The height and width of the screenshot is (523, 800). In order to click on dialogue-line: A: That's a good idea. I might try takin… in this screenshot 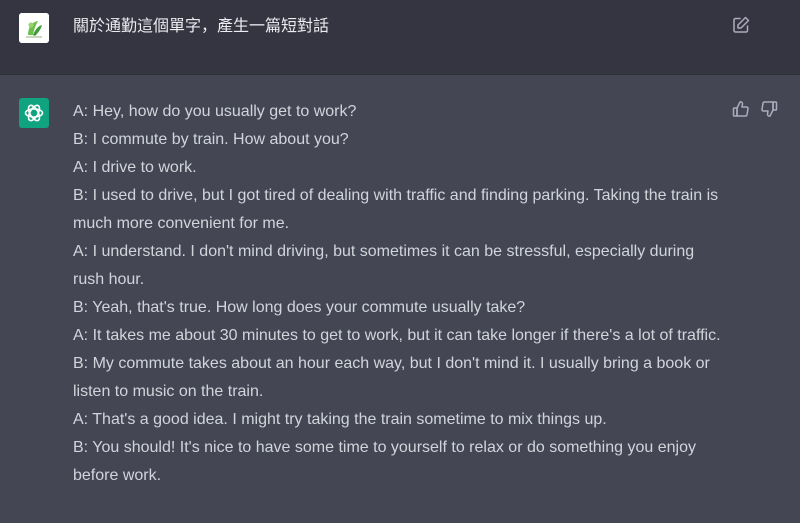, I will do `click(340, 419)`.